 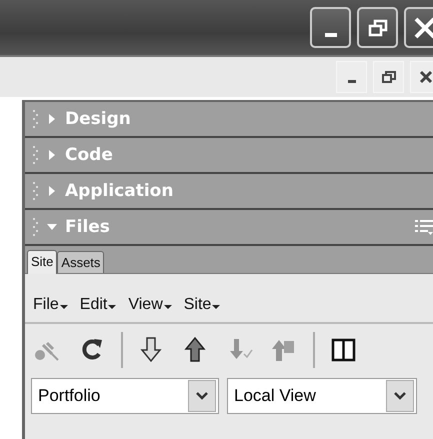 What do you see at coordinates (377, 27) in the screenshot?
I see `restore-button` at bounding box center [377, 27].